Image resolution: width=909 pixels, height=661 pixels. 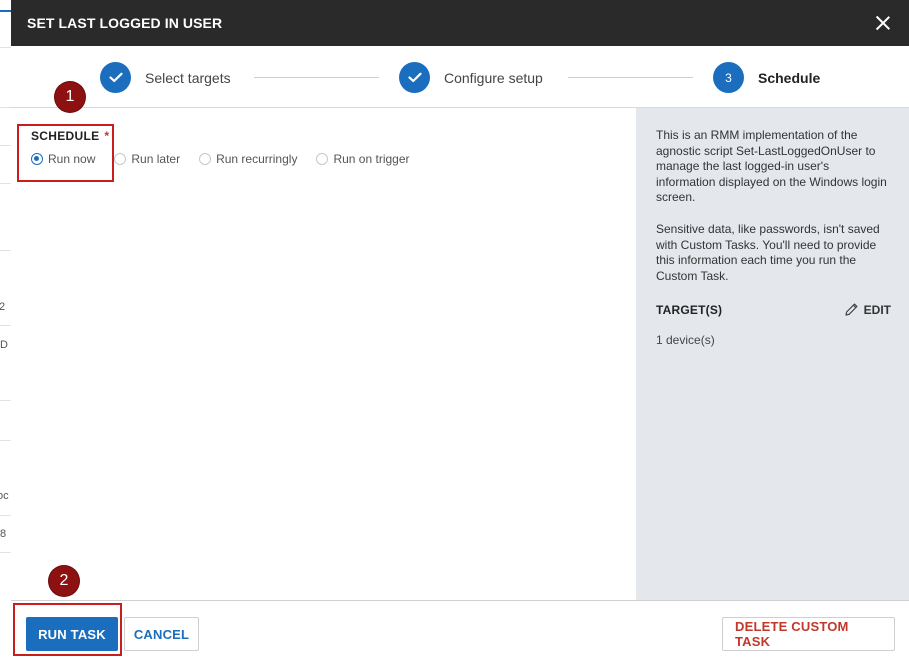 What do you see at coordinates (808, 634) in the screenshot?
I see `delete-custom-task-button: DELETE CUSTOM TASK` at bounding box center [808, 634].